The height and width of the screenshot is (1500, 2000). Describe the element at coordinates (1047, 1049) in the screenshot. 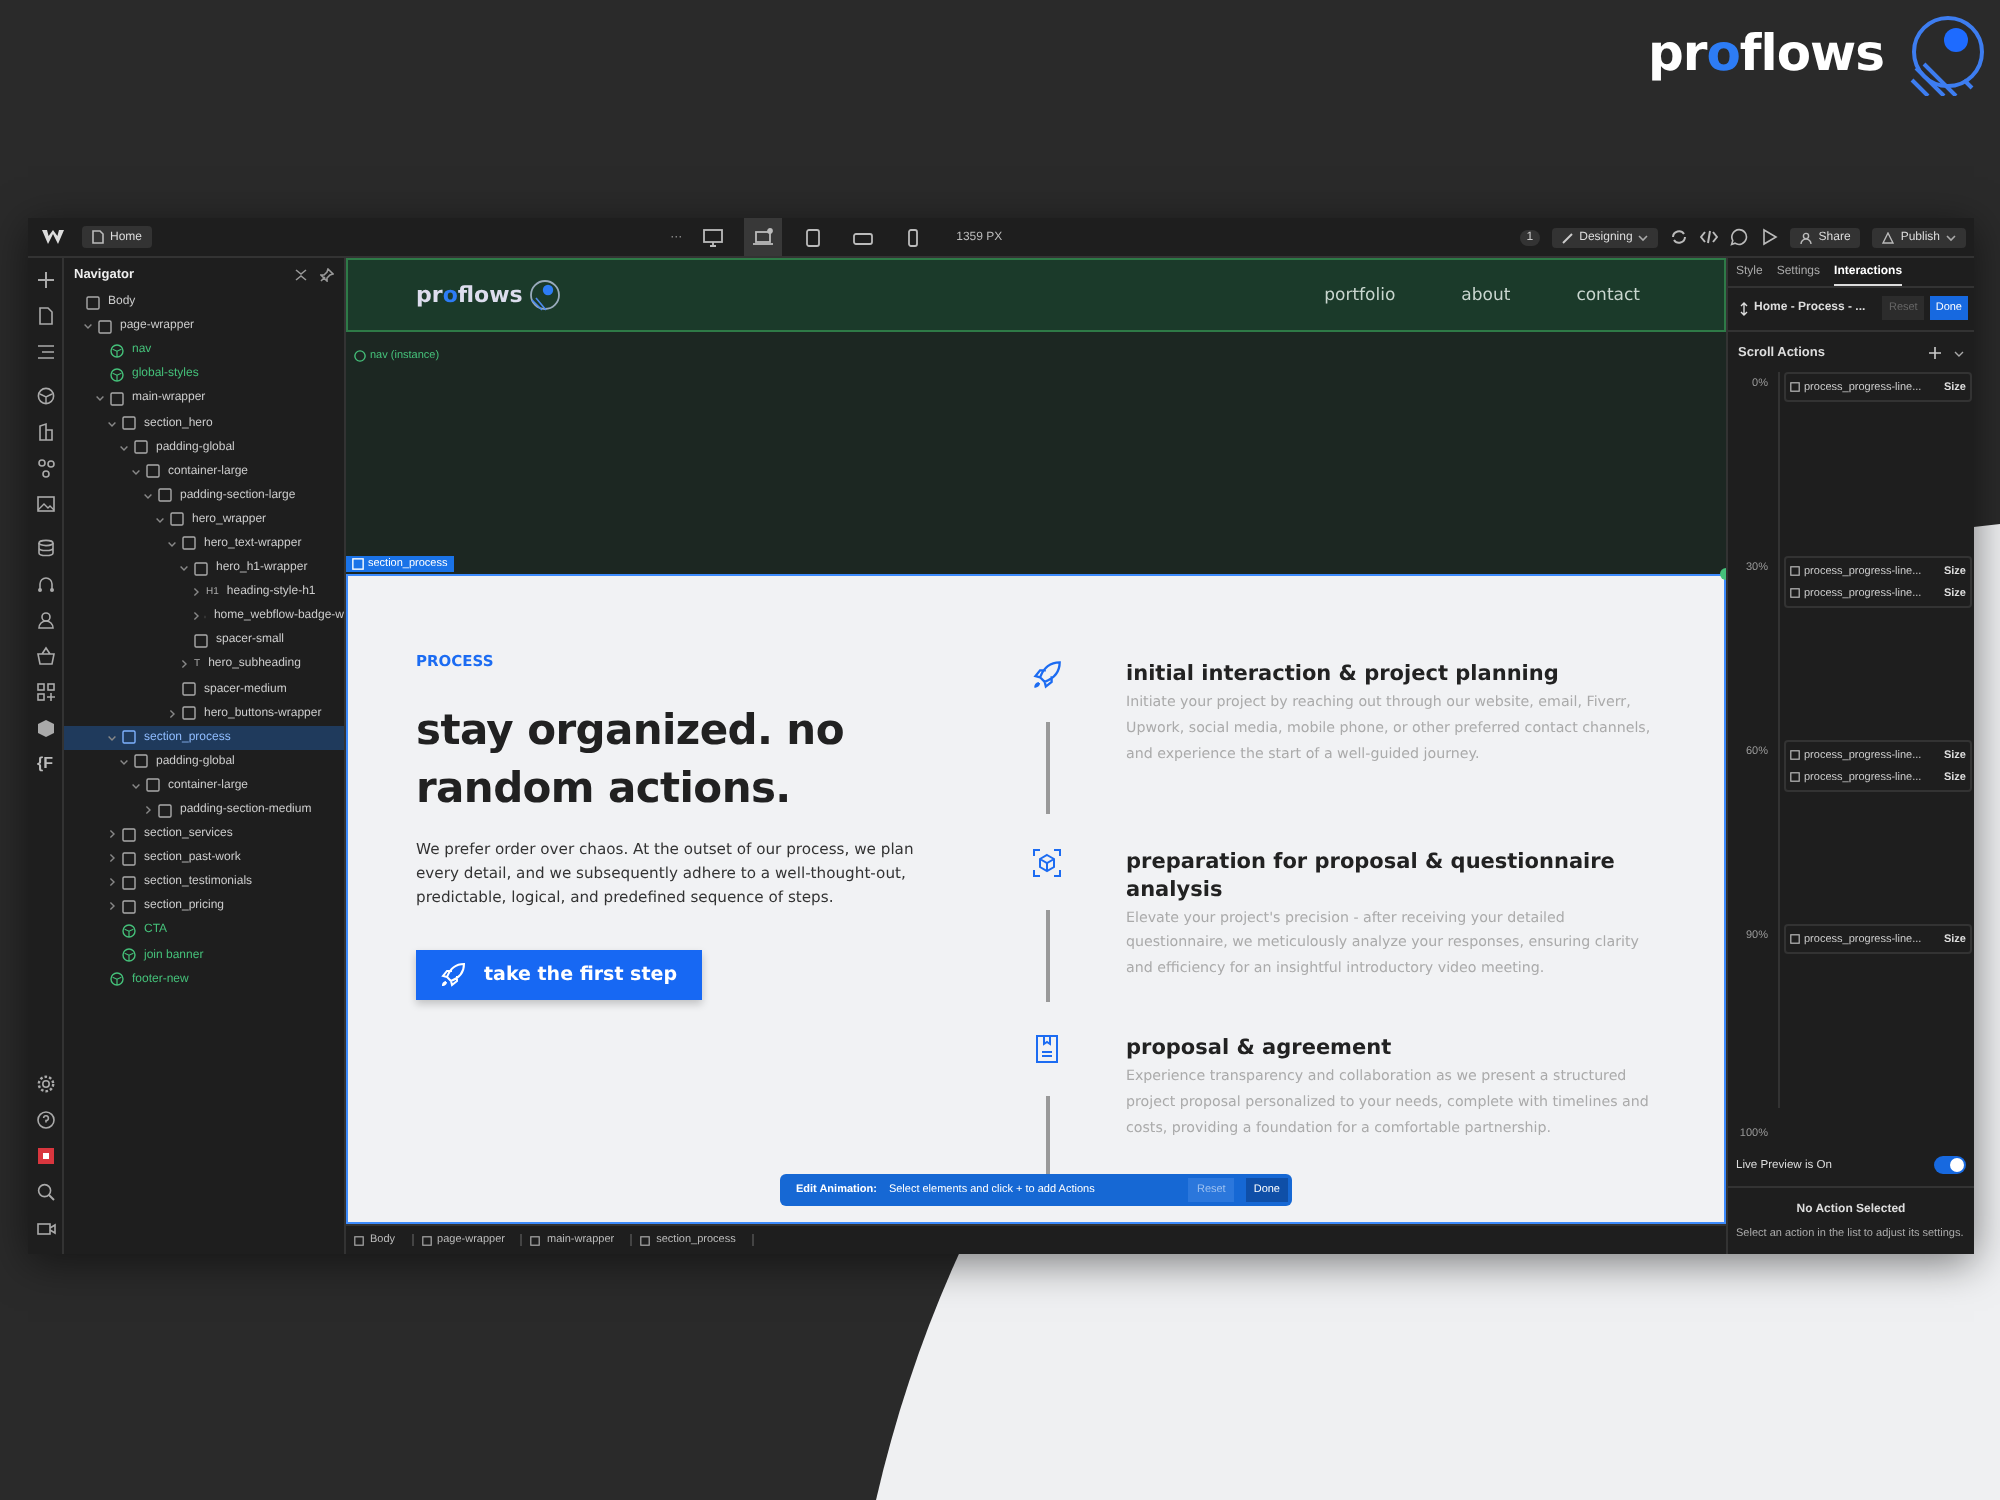

I see `document-icon` at that location.